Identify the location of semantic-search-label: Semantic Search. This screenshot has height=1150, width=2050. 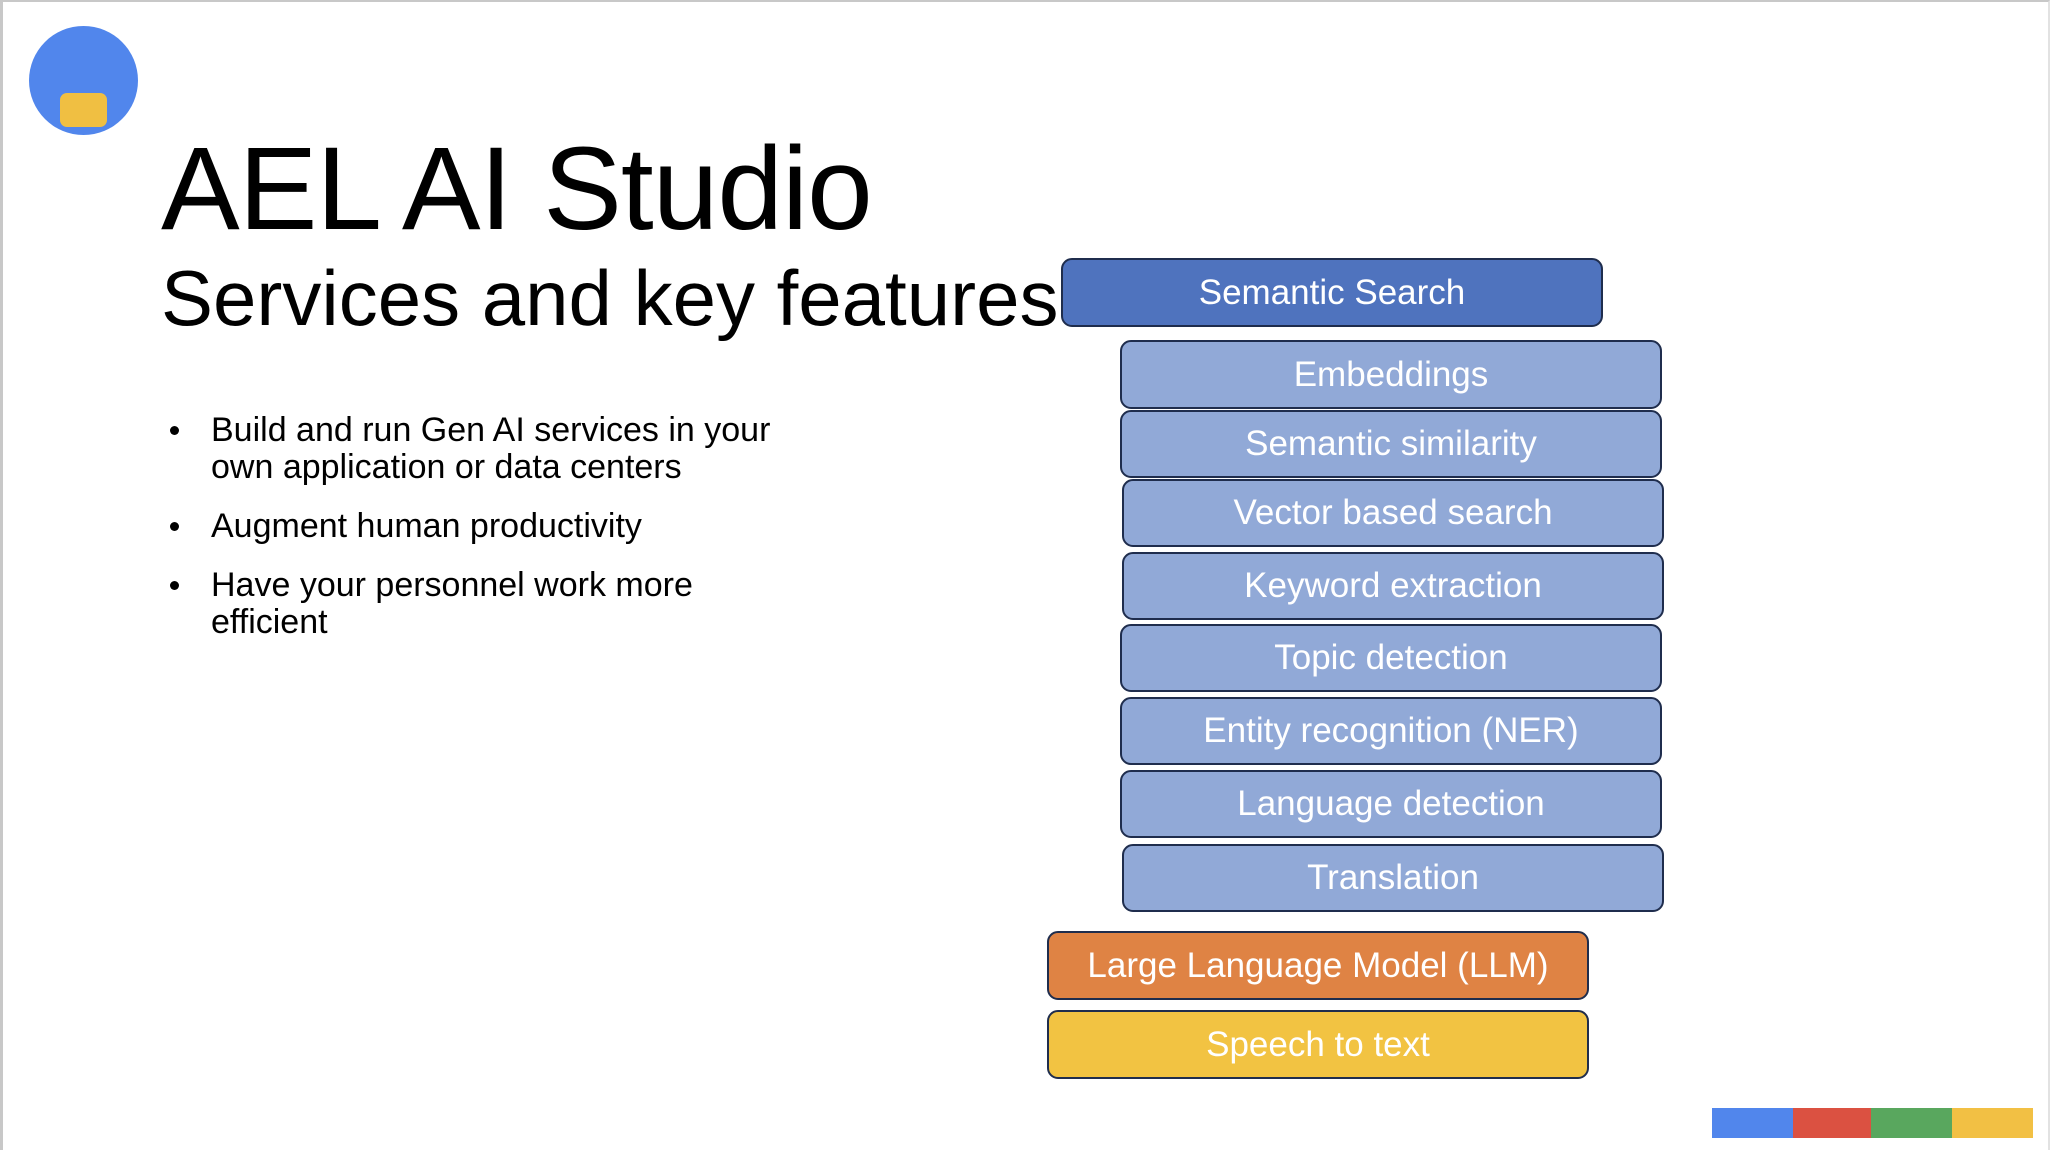
(1332, 292).